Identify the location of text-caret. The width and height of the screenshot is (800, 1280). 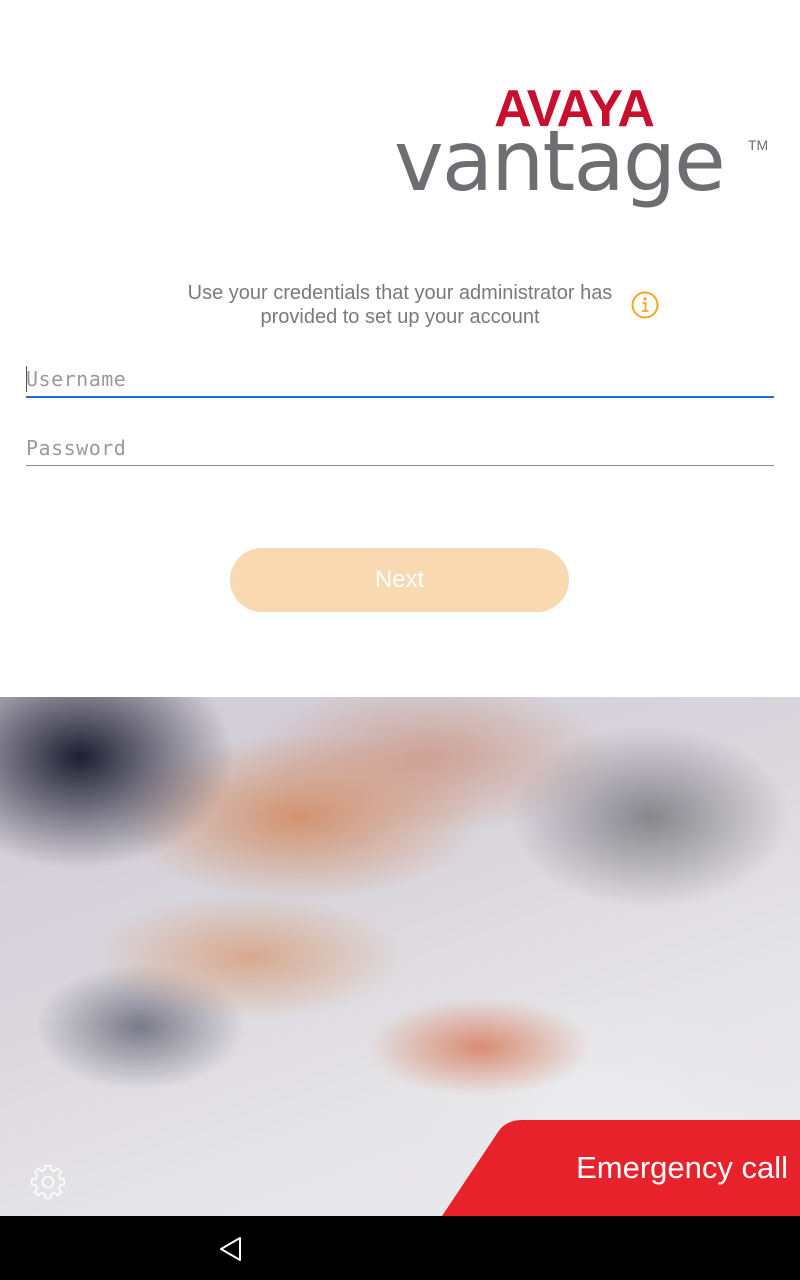
(26, 379).